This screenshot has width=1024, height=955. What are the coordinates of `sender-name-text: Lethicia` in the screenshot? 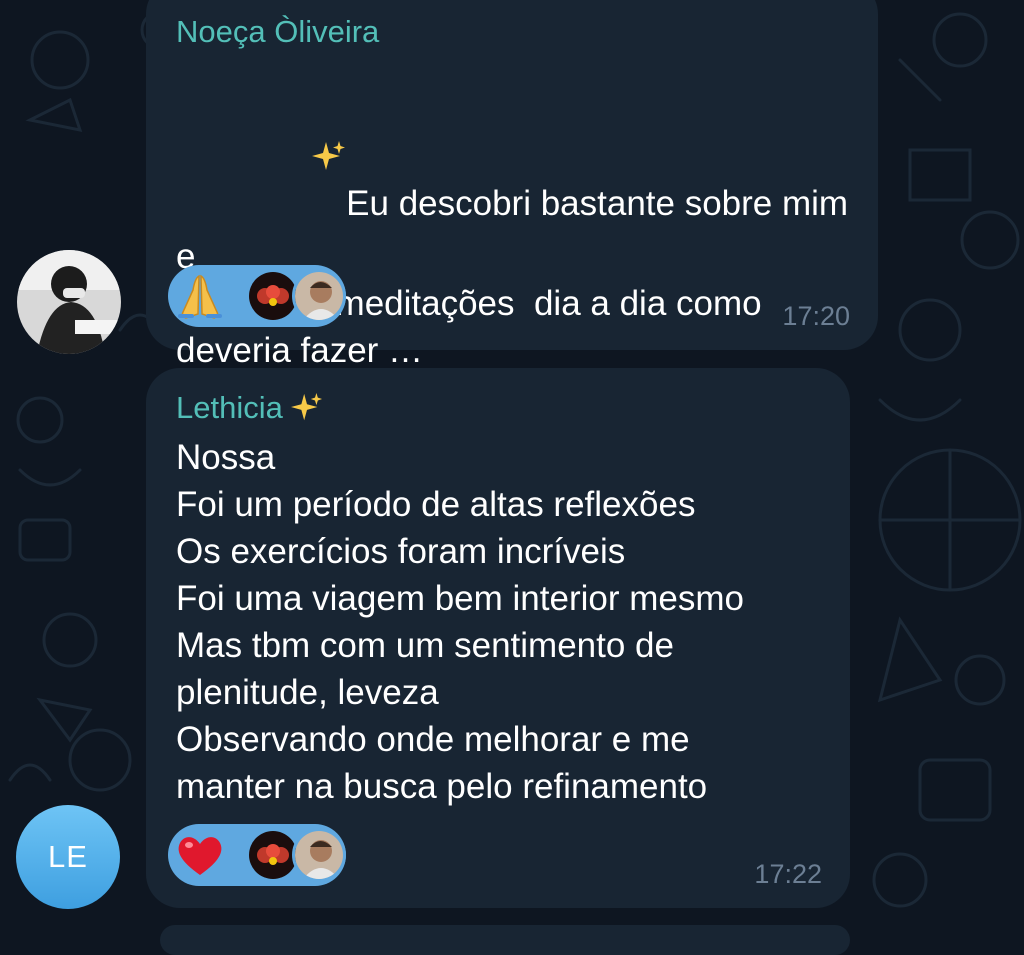 It's located at (229, 407).